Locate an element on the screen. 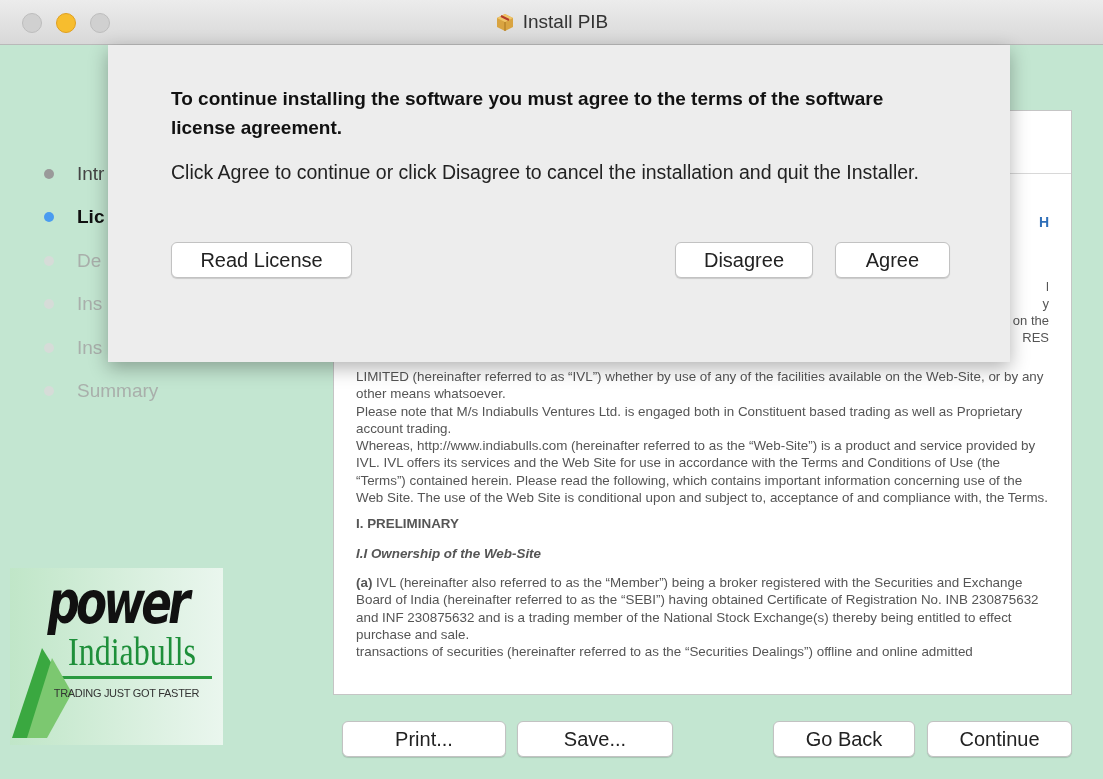  text-fragment: y is located at coordinates (1045, 303).